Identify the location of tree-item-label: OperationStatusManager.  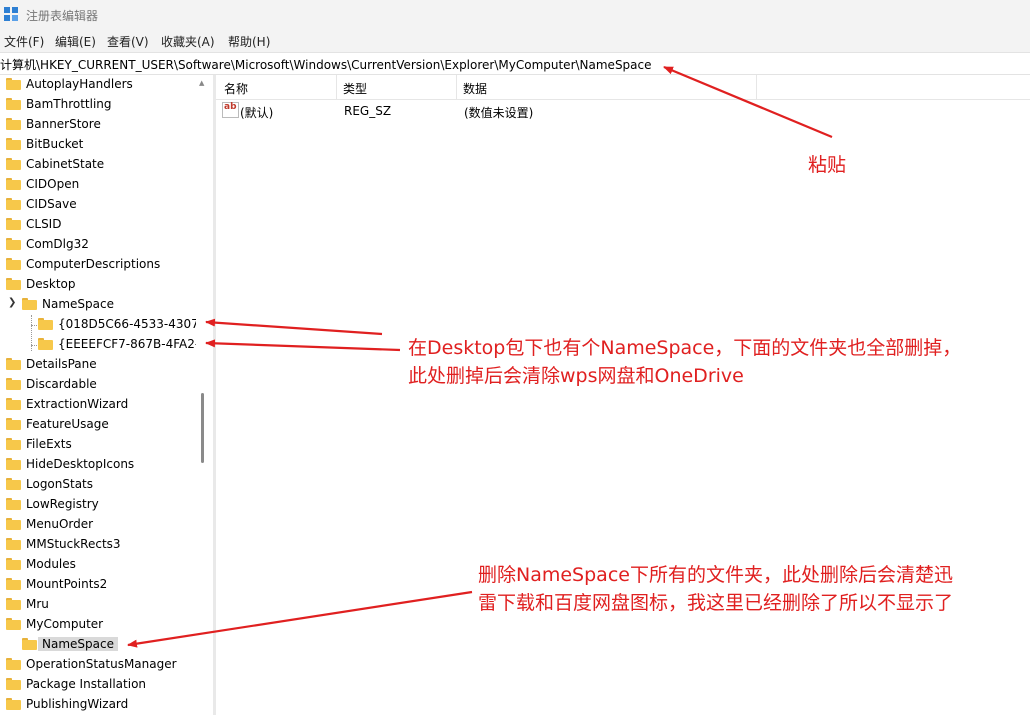
(101, 664).